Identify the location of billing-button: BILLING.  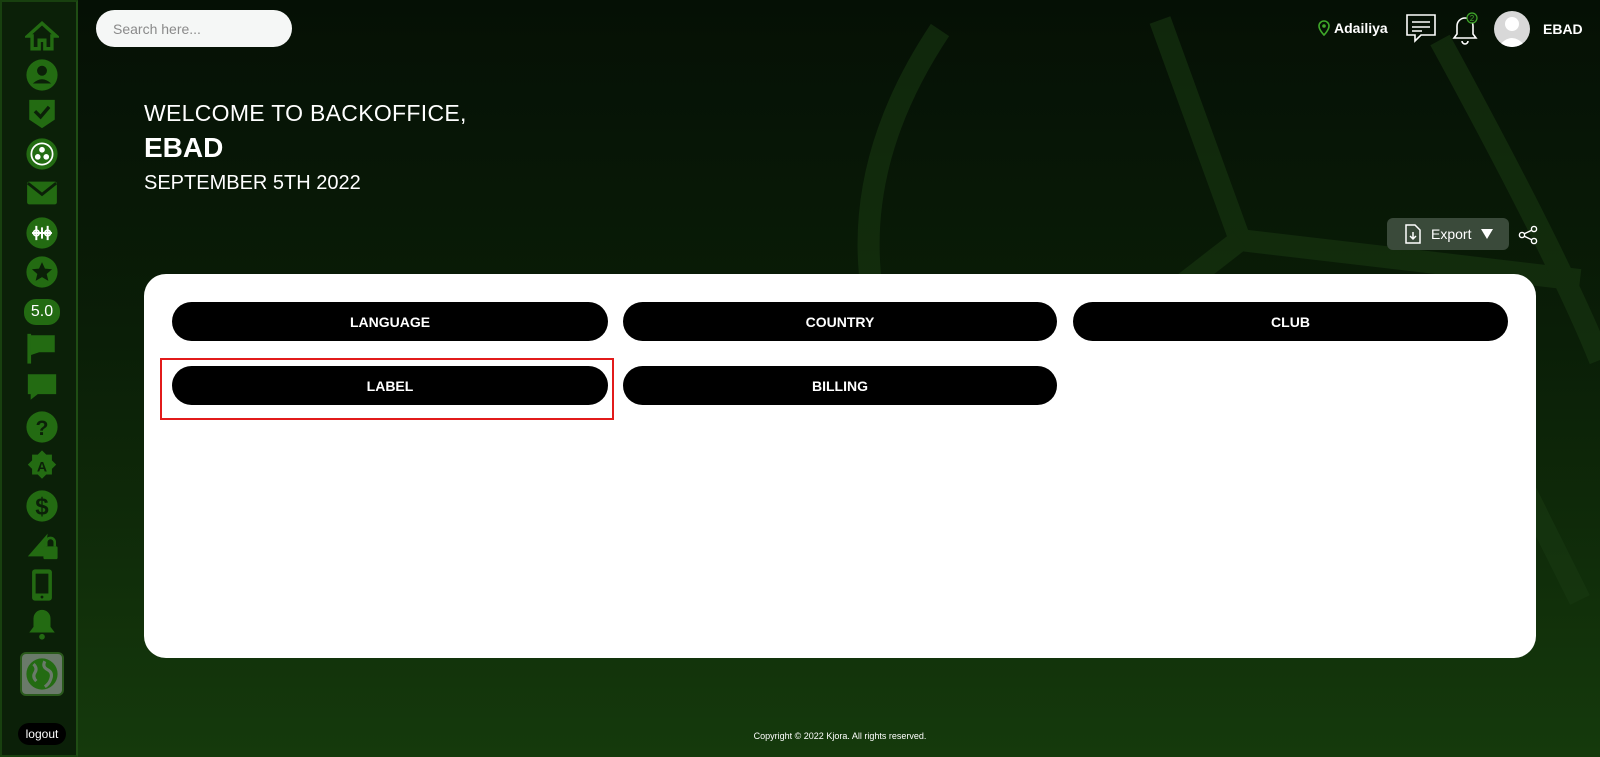
(840, 385).